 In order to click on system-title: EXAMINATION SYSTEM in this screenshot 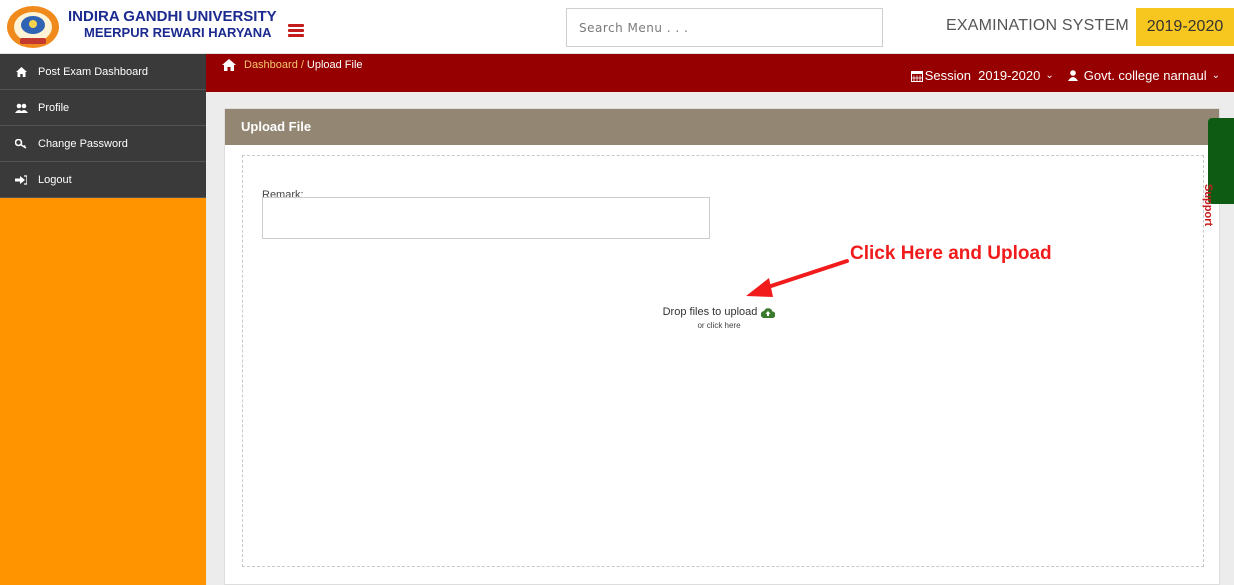, I will do `click(1037, 25)`.